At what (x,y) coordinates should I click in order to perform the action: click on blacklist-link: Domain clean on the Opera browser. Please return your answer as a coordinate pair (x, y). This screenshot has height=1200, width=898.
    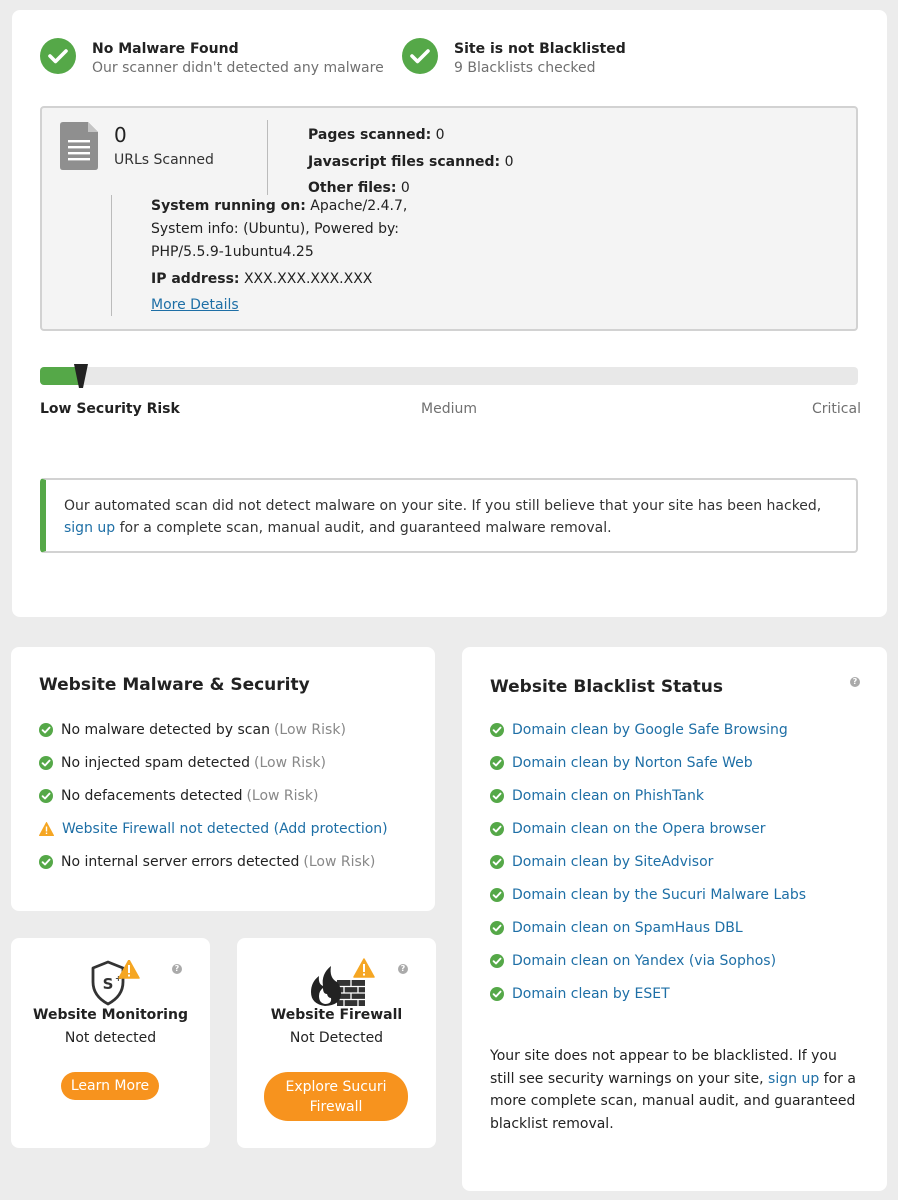
    Looking at the image, I should click on (639, 829).